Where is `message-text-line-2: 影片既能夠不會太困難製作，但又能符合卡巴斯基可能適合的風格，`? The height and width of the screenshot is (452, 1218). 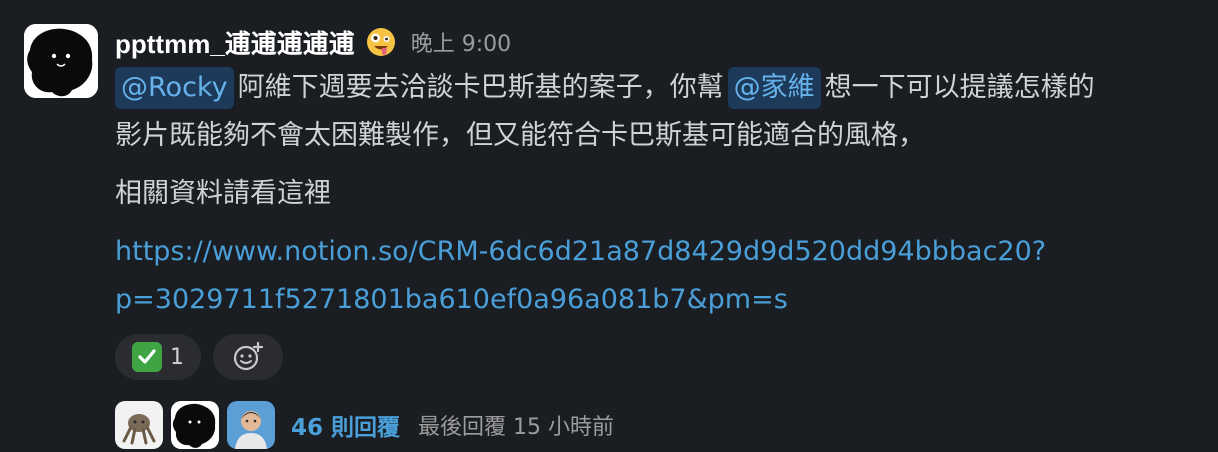
message-text-line-2: 影片既能夠不會太困難製作，但又能符合卡巴斯基可能適合的風格， is located at coordinates (520, 135).